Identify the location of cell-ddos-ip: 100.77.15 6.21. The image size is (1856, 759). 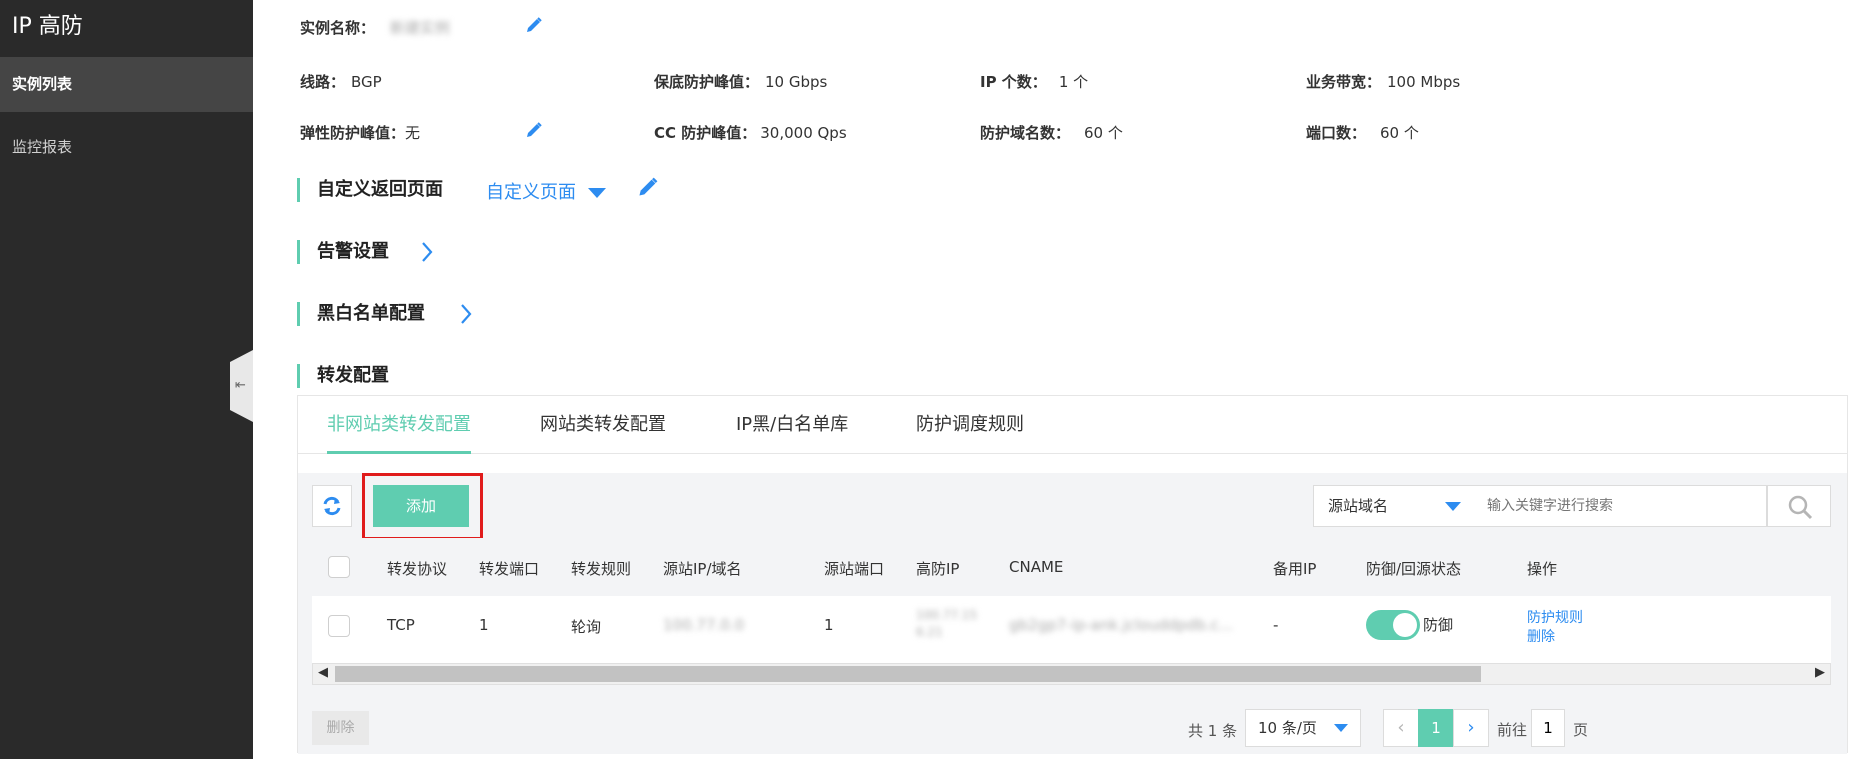
(946, 624).